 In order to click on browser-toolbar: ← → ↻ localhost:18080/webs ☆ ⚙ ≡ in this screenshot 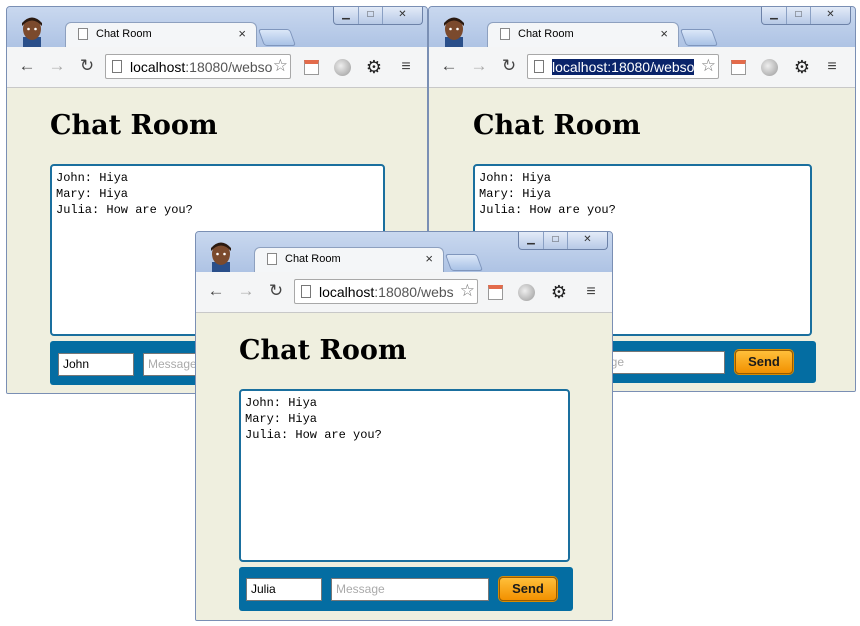, I will do `click(404, 292)`.